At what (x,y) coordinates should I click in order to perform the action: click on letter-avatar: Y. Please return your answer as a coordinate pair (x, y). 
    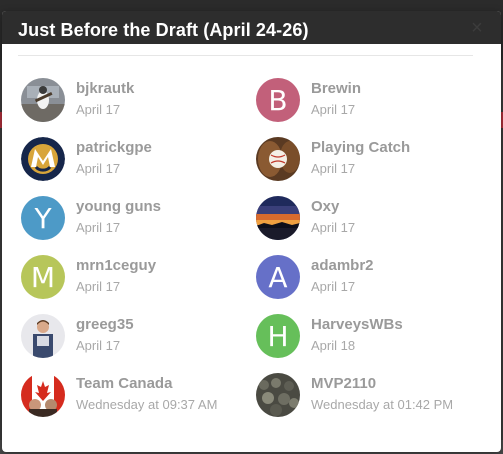
    Looking at the image, I should click on (43, 218).